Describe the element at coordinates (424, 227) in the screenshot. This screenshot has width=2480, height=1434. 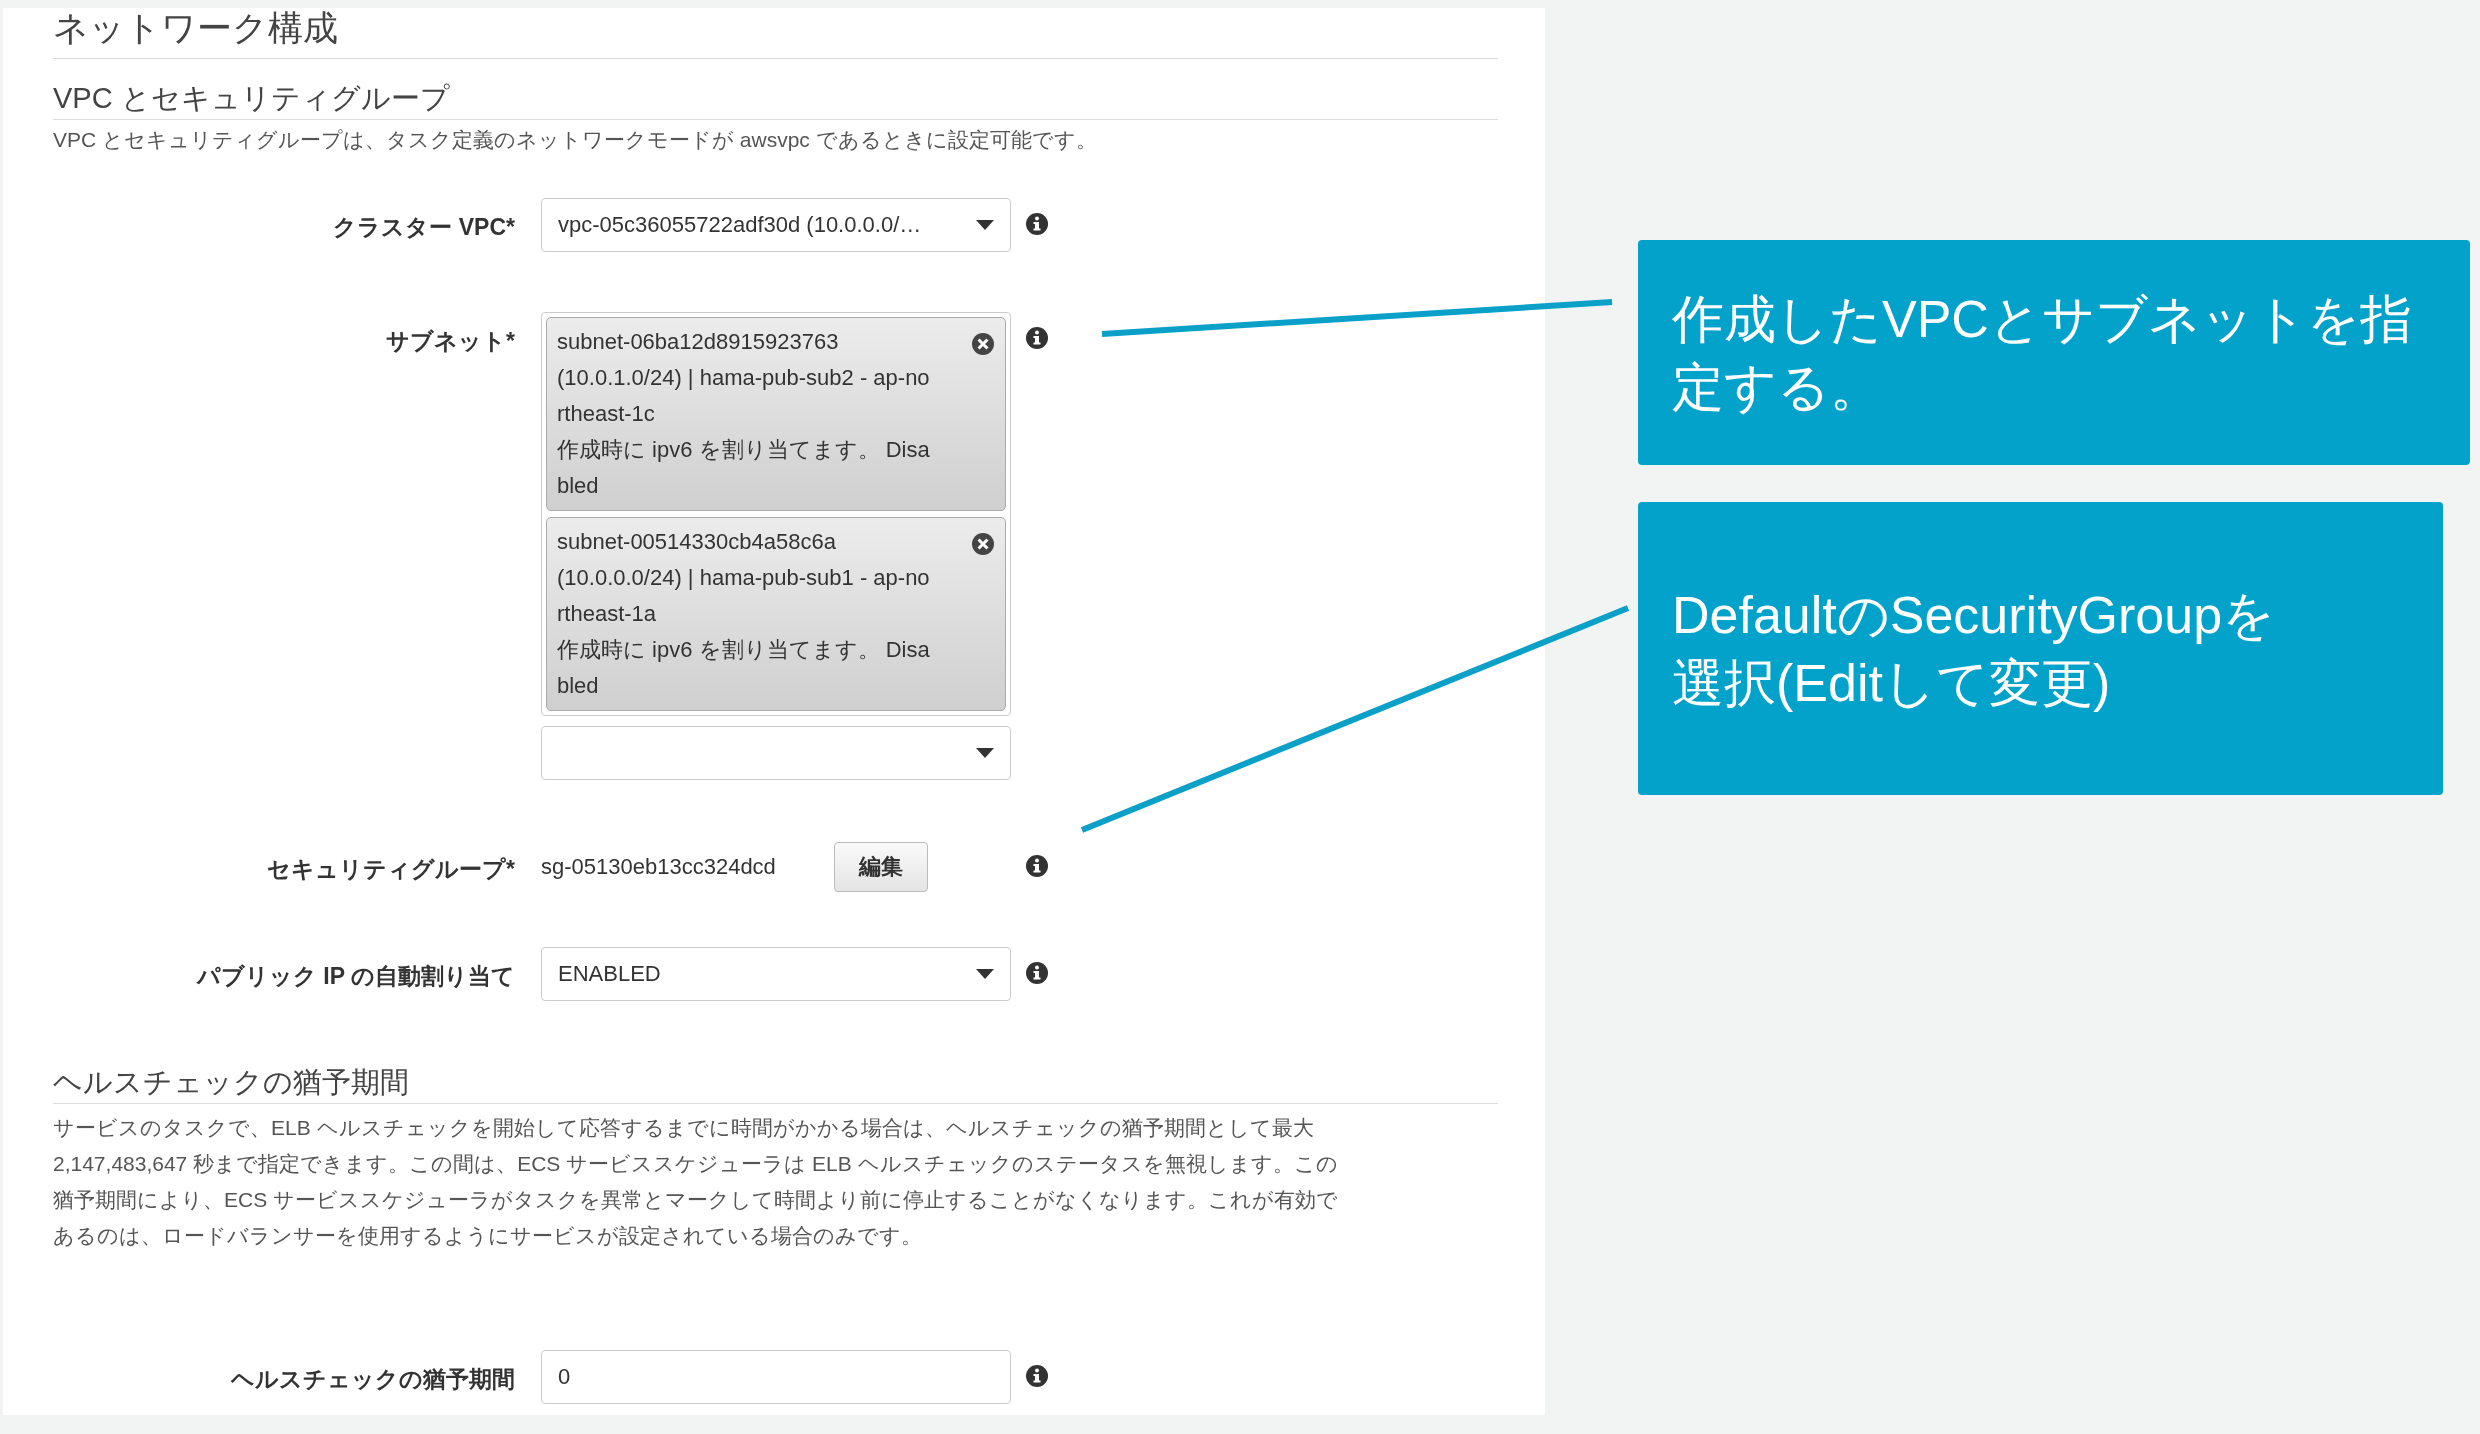
I see `field-label: クラスター VPC*` at that location.